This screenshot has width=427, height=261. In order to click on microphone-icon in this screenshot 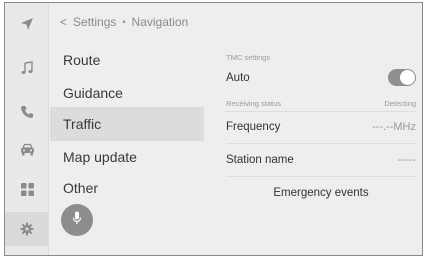, I will do `click(77, 220)`.